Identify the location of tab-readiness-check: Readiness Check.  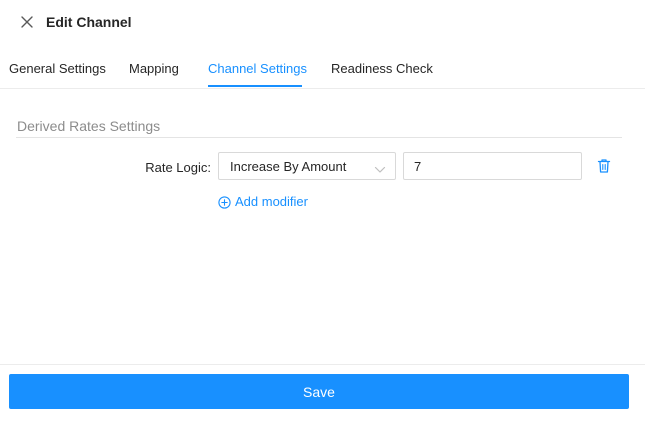
(382, 69).